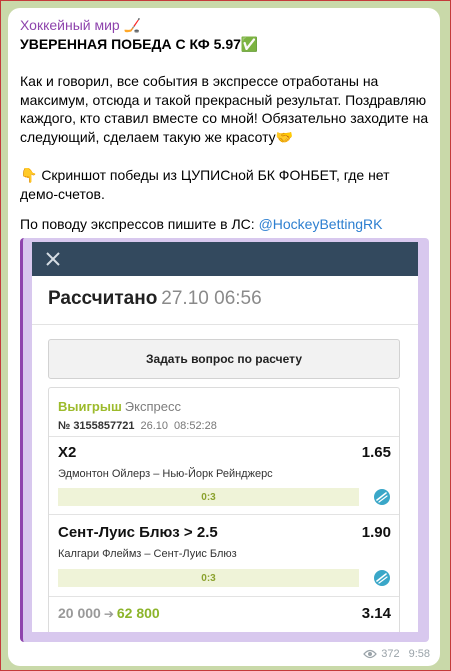  Describe the element at coordinates (390, 654) in the screenshot. I see `view-count: 372` at that location.